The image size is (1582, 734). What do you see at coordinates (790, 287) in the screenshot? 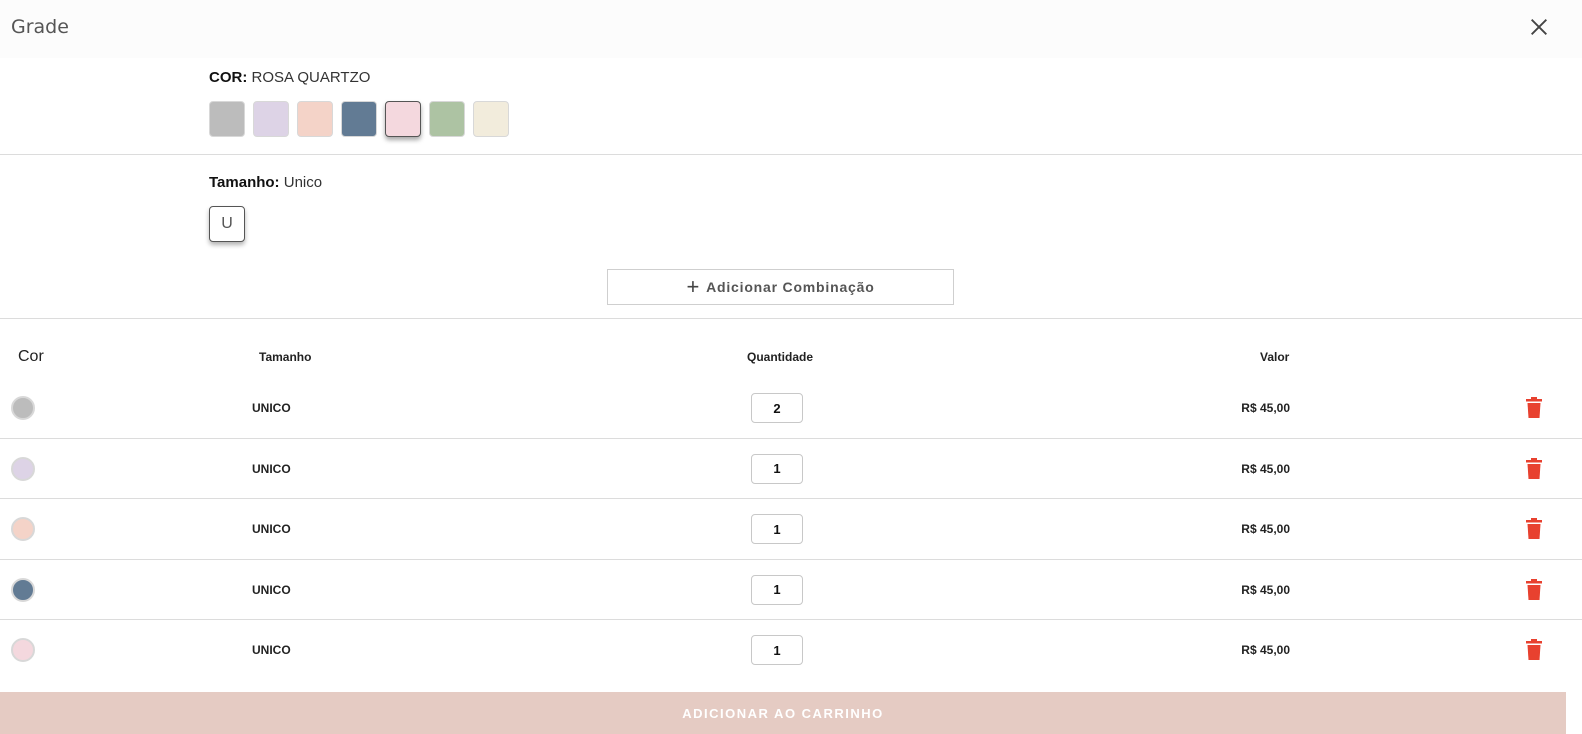
I see `add-combination-label: Adicionar Combinação` at bounding box center [790, 287].